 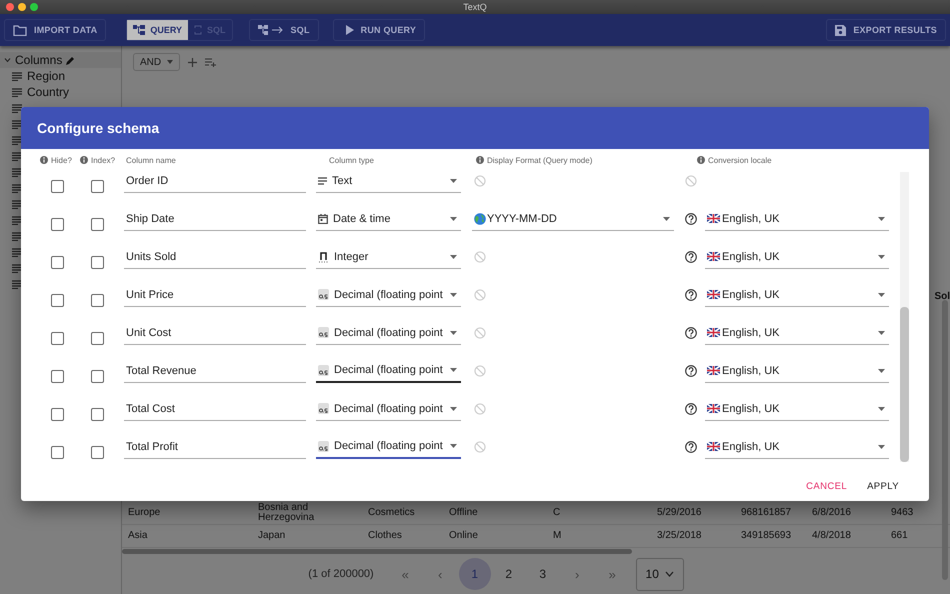 I want to click on table-cell-text: Offline, so click(x=463, y=513).